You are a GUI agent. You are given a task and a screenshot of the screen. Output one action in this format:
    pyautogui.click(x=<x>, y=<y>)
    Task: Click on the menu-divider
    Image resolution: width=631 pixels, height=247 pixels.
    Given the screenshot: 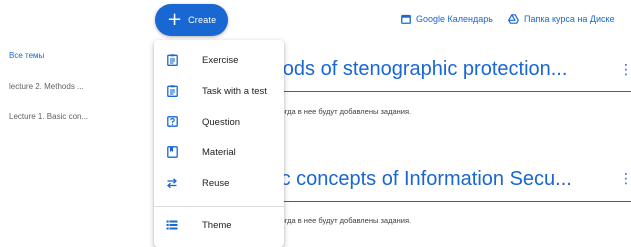 What is the action you would take?
    pyautogui.click(x=219, y=206)
    